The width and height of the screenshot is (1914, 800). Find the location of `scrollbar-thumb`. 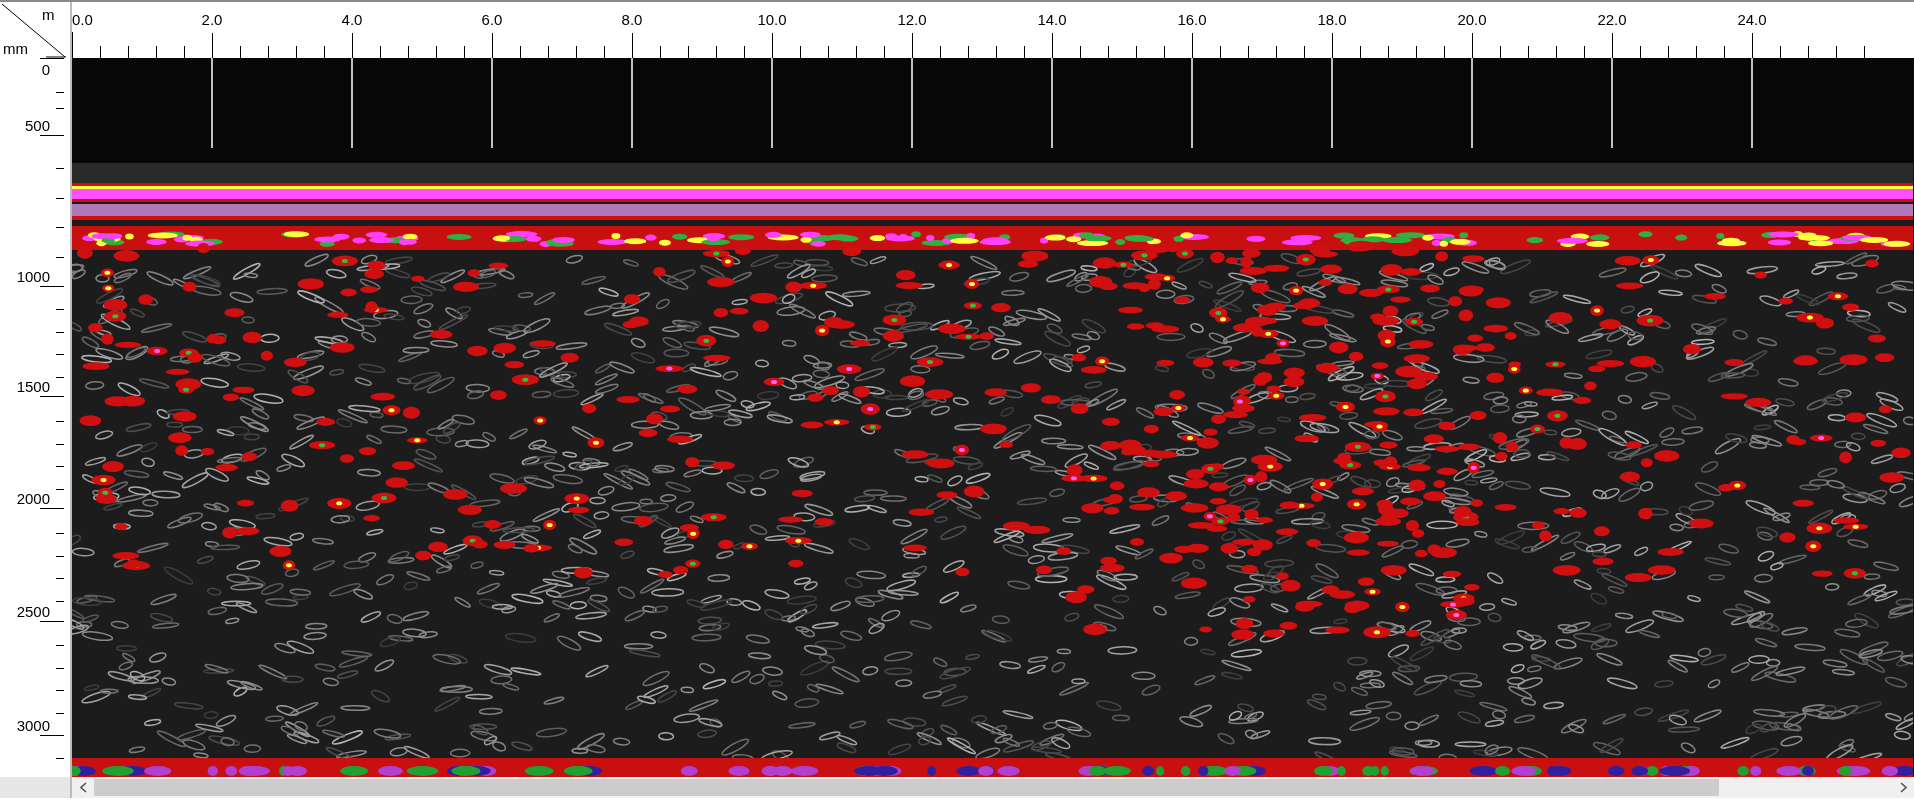

scrollbar-thumb is located at coordinates (906, 787).